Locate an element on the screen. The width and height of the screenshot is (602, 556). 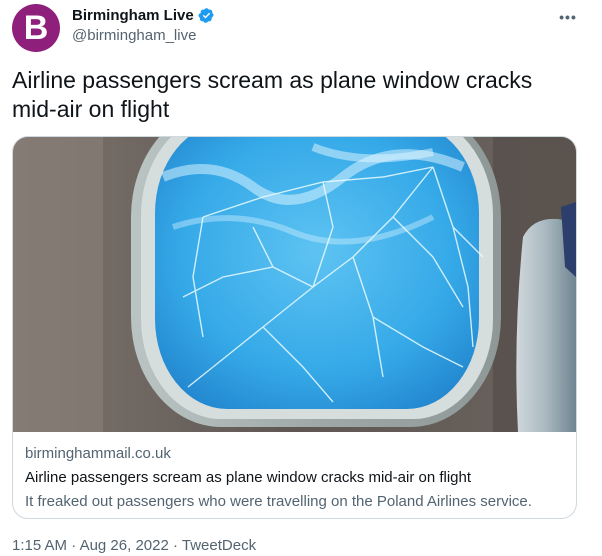
handle: @birmingham_live is located at coordinates (143, 35).